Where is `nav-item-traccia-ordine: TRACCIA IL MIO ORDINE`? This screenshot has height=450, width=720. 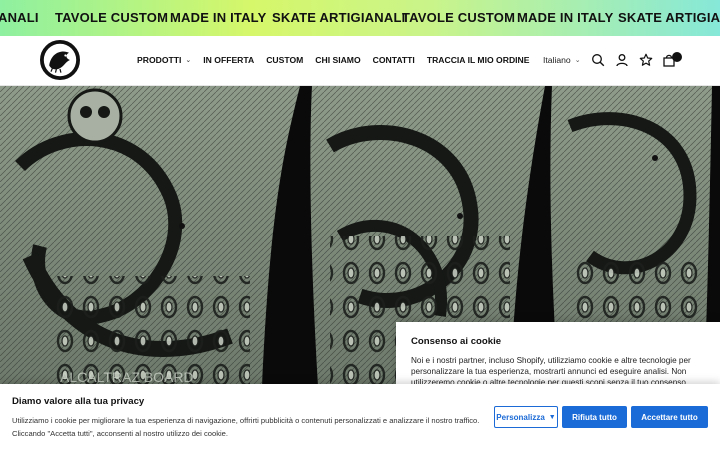
nav-item-traccia-ordine: TRACCIA IL MIO ORDINE is located at coordinates (478, 60).